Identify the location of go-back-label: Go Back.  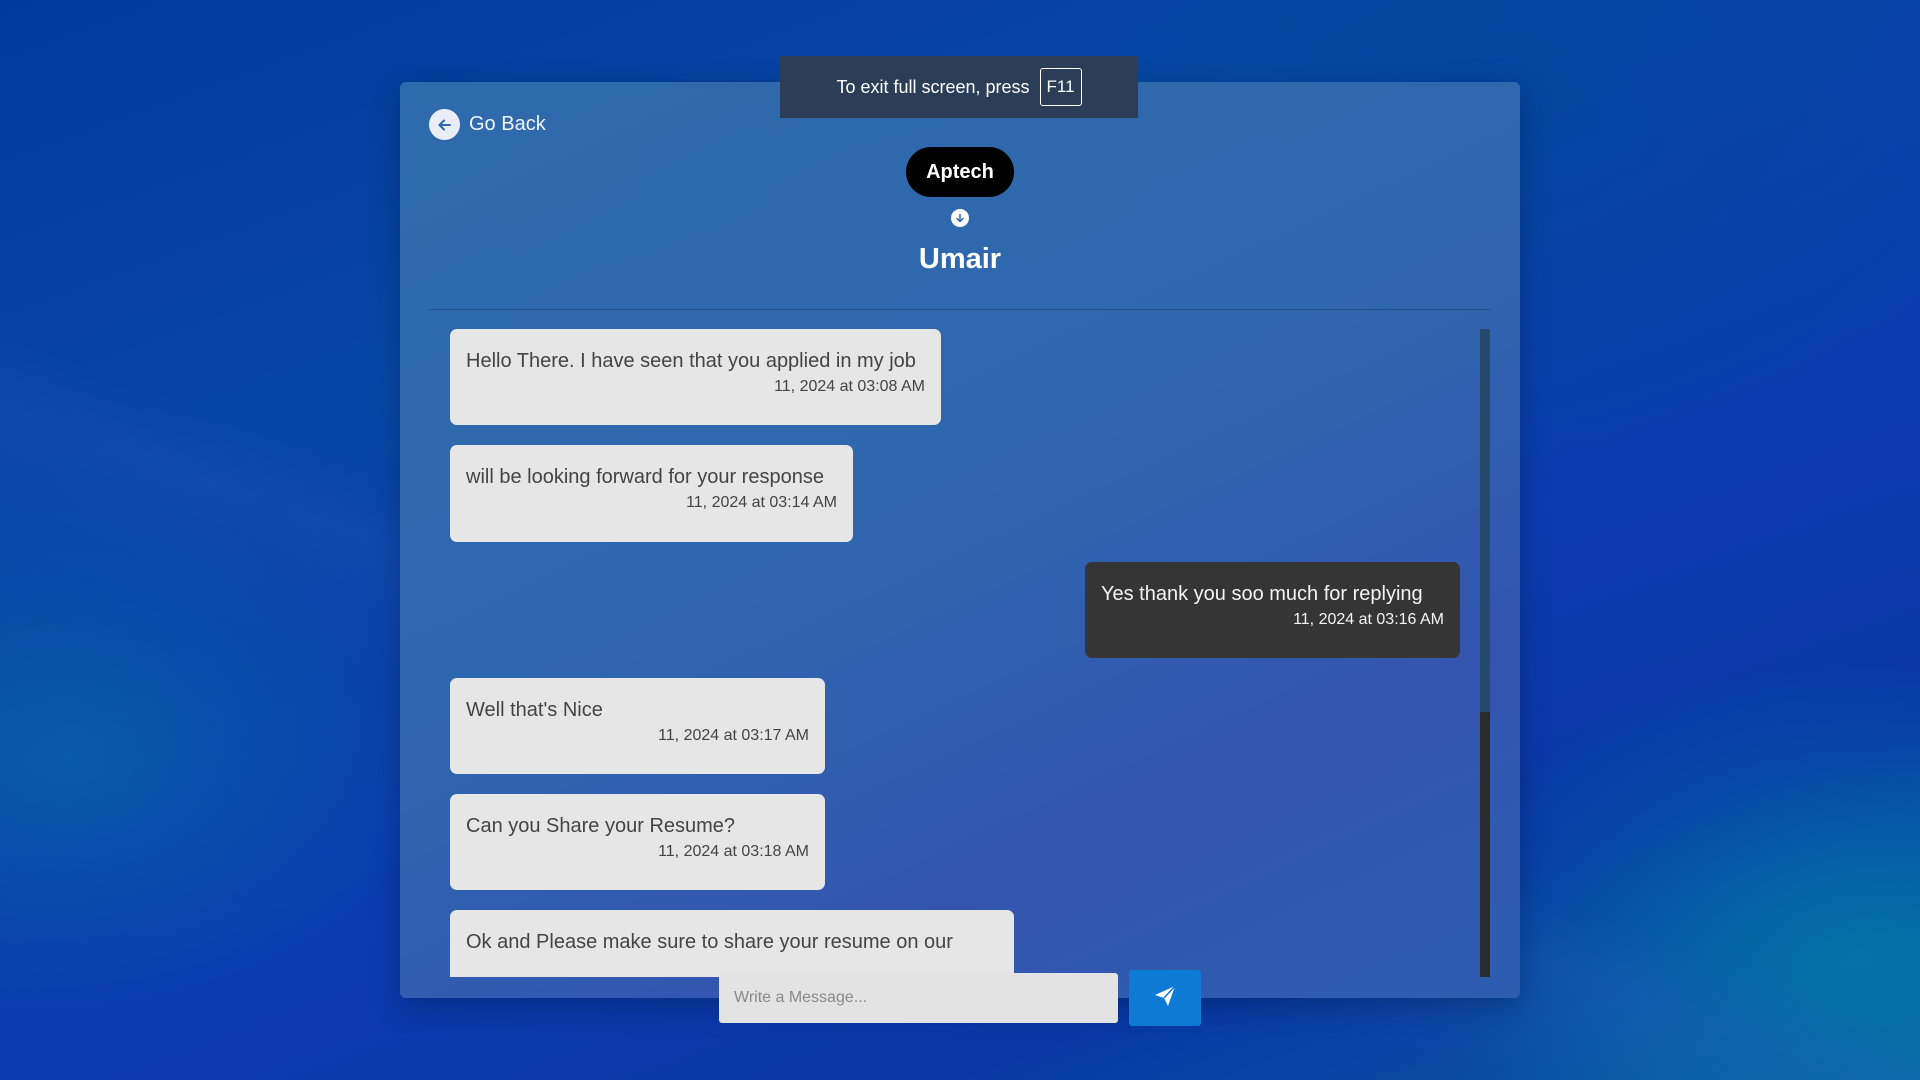
(507, 124).